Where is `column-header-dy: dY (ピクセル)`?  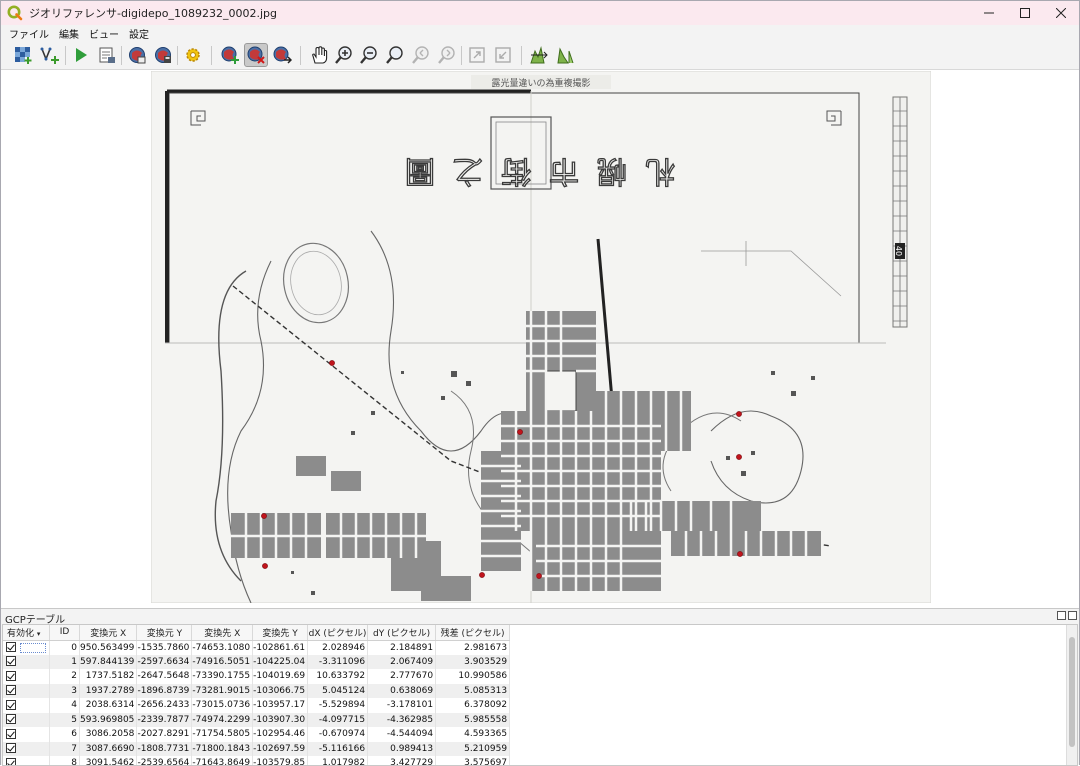 column-header-dy: dY (ピクセル) is located at coordinates (402, 633).